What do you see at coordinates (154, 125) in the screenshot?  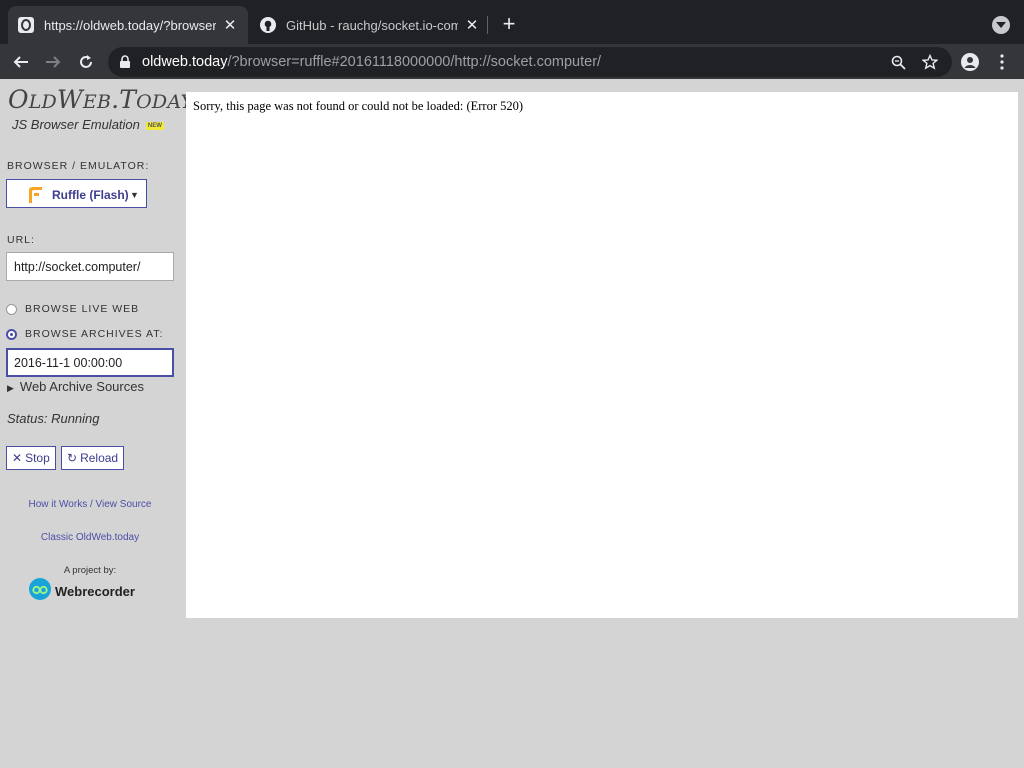 I see `new-badge: NEW` at bounding box center [154, 125].